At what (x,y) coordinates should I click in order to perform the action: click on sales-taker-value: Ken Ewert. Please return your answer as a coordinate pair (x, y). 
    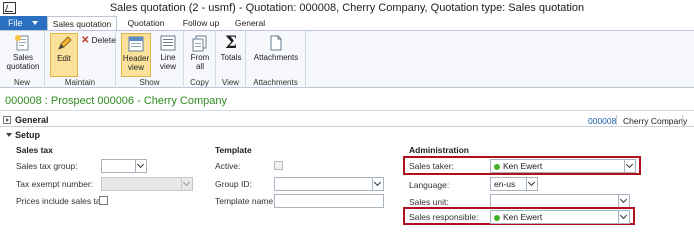
    Looking at the image, I should click on (518, 166).